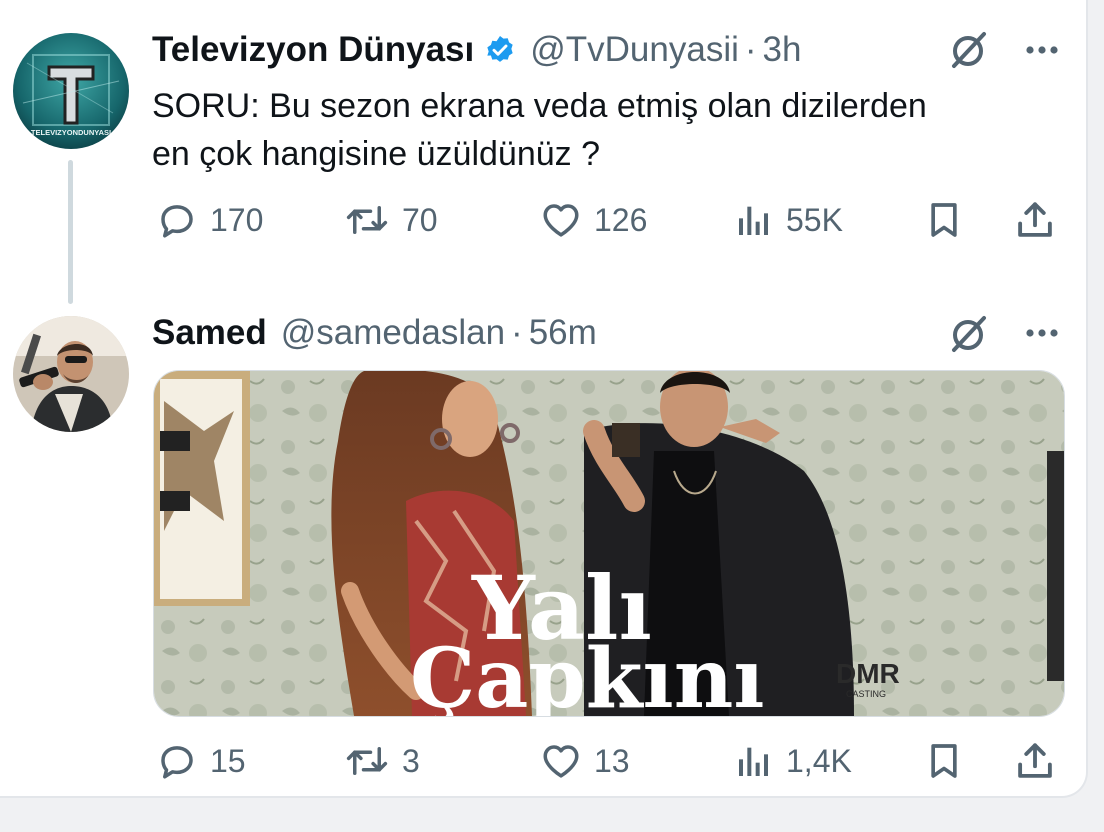  What do you see at coordinates (476, 50) in the screenshot?
I see `tweet-header: Televizyon Dünyası @TvDunyasii · 3h` at bounding box center [476, 50].